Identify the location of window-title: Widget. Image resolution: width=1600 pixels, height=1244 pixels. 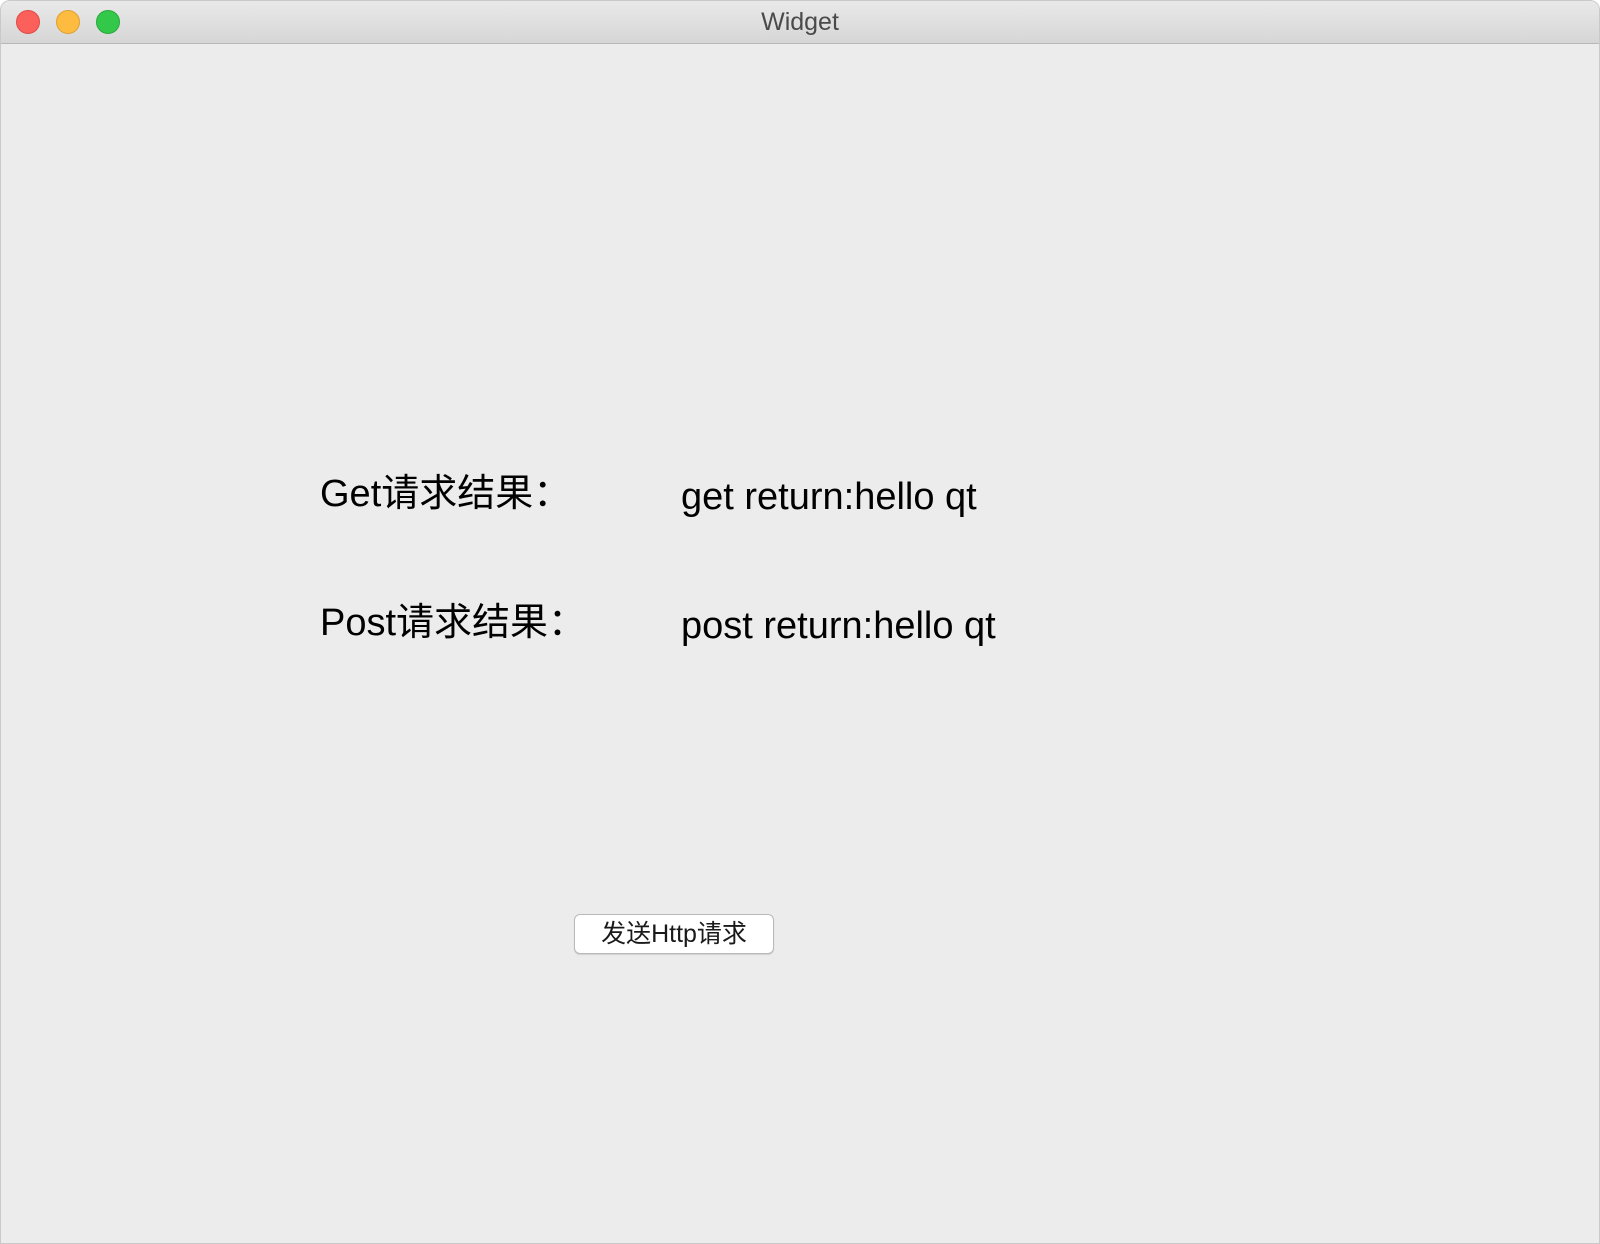
(800, 22).